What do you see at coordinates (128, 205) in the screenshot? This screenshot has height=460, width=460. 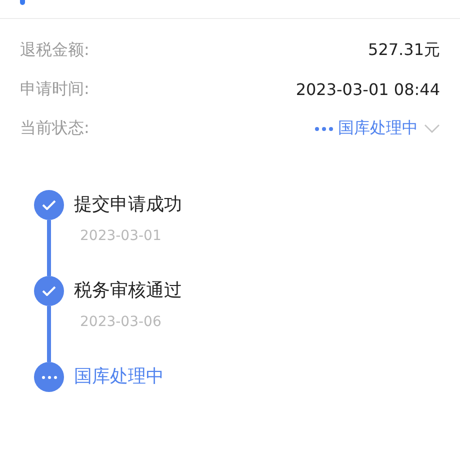 I see `step-title: 提交申请成功` at bounding box center [128, 205].